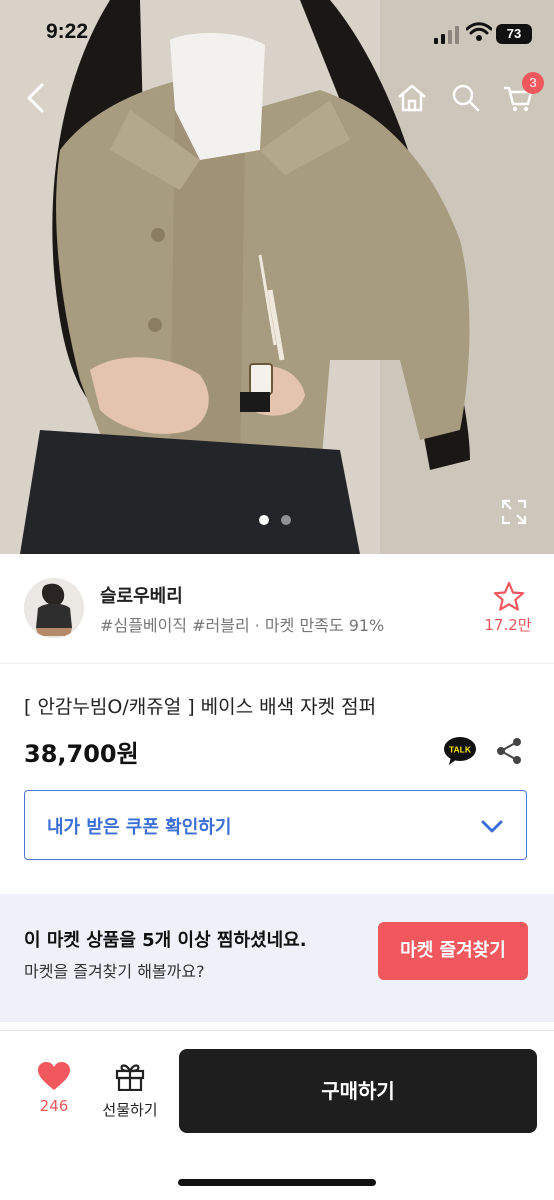 This screenshot has width=554, height=1200. What do you see at coordinates (81, 754) in the screenshot?
I see `product-price: 38,700원` at bounding box center [81, 754].